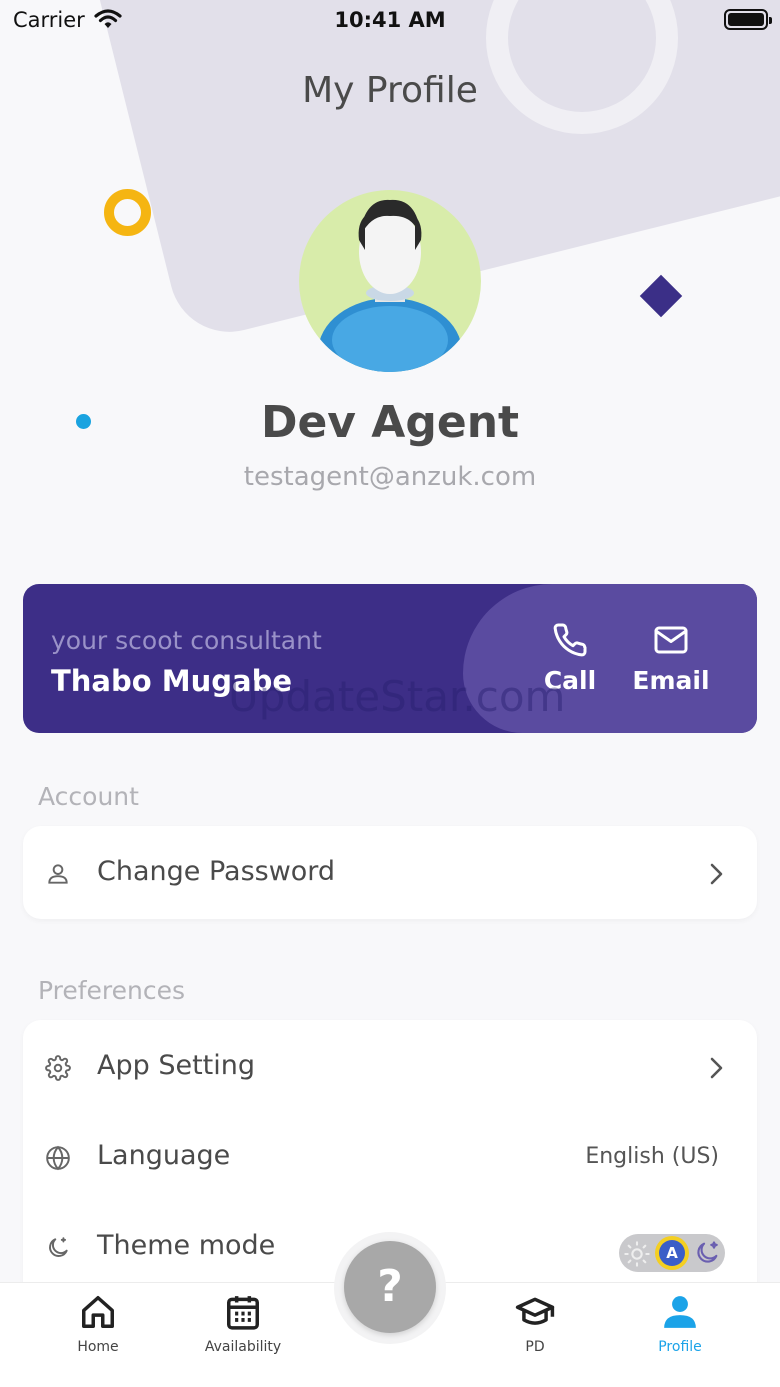  I want to click on tab-availability-label: Availability, so click(243, 1347).